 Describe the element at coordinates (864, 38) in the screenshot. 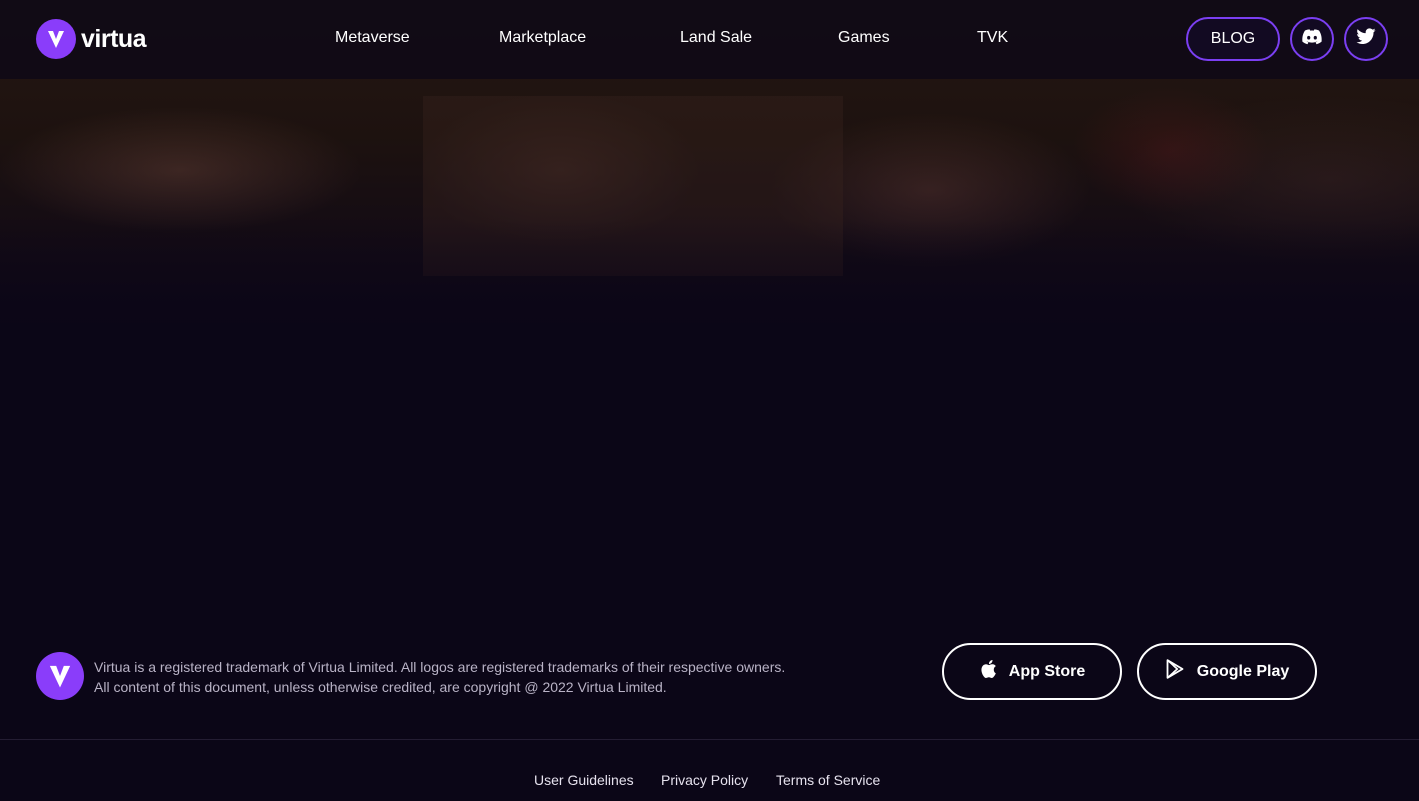

I see `nav-item-games: Games` at that location.